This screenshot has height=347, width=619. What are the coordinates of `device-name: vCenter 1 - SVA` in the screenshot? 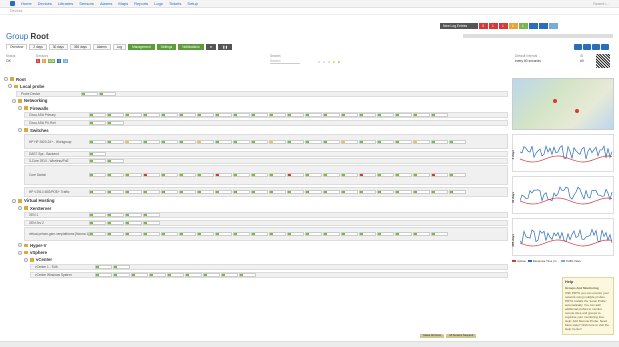 It's located at (65, 267).